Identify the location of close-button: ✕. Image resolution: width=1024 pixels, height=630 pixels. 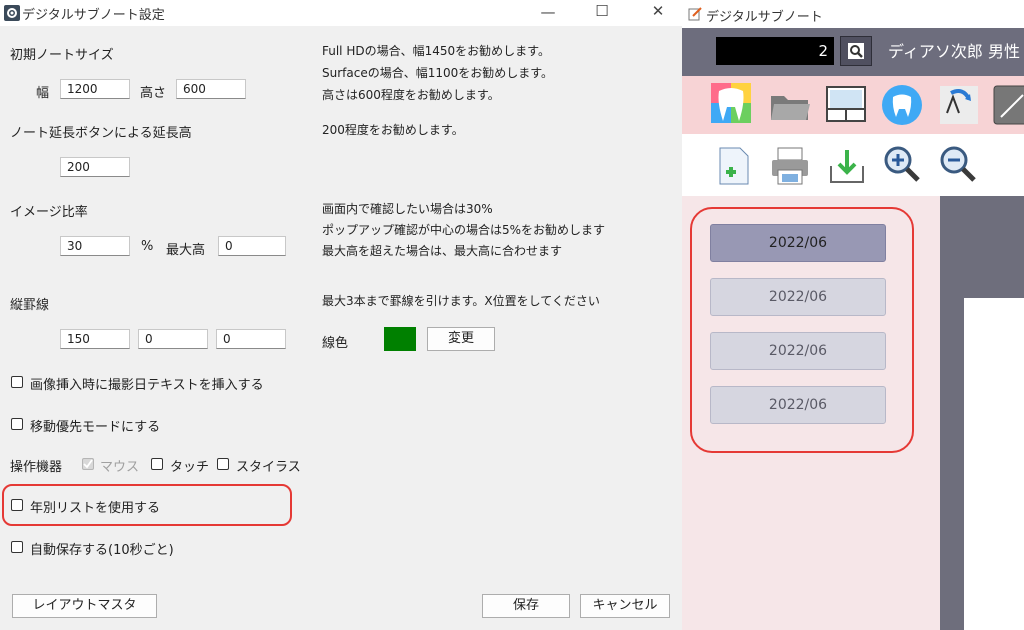
(658, 11).